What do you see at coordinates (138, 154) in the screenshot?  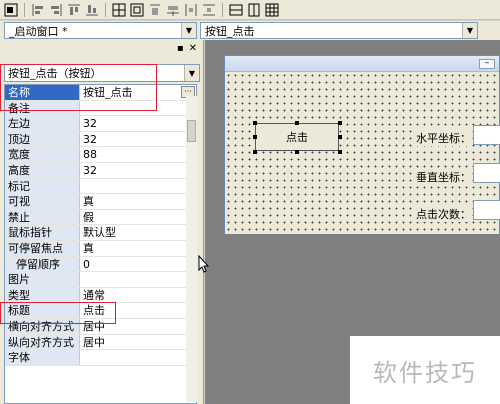 I see `property-value: 88` at bounding box center [138, 154].